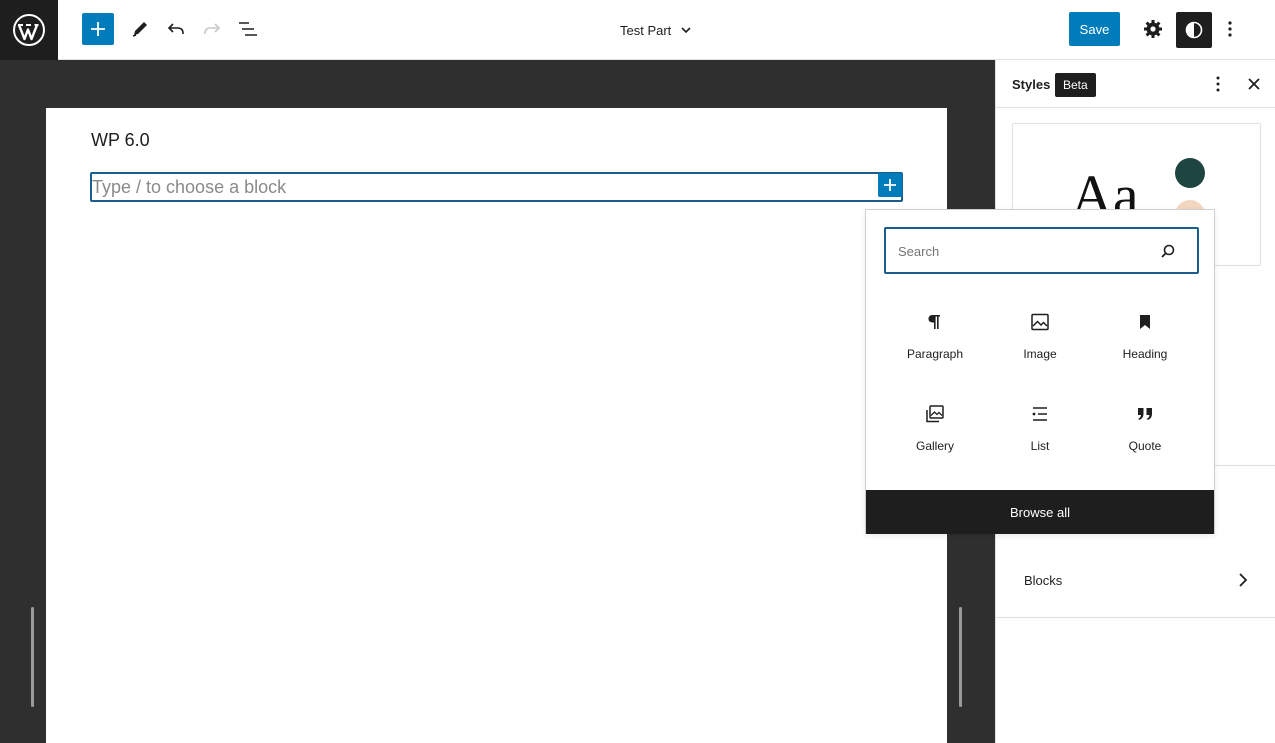  Describe the element at coordinates (1031, 84) in the screenshot. I see `sidebar-title: Styles` at that location.